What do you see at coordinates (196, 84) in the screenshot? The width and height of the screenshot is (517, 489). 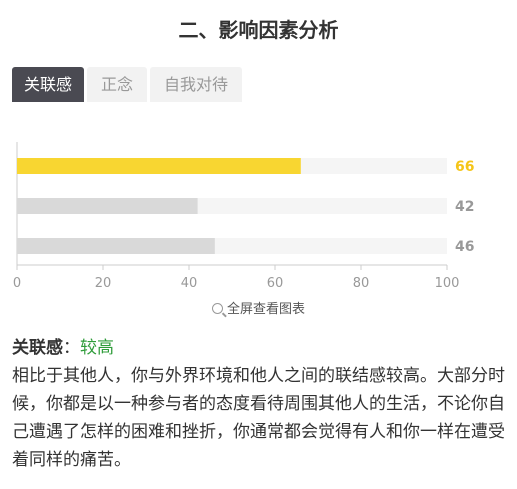 I see `tab-self-treatment: 自我对待` at bounding box center [196, 84].